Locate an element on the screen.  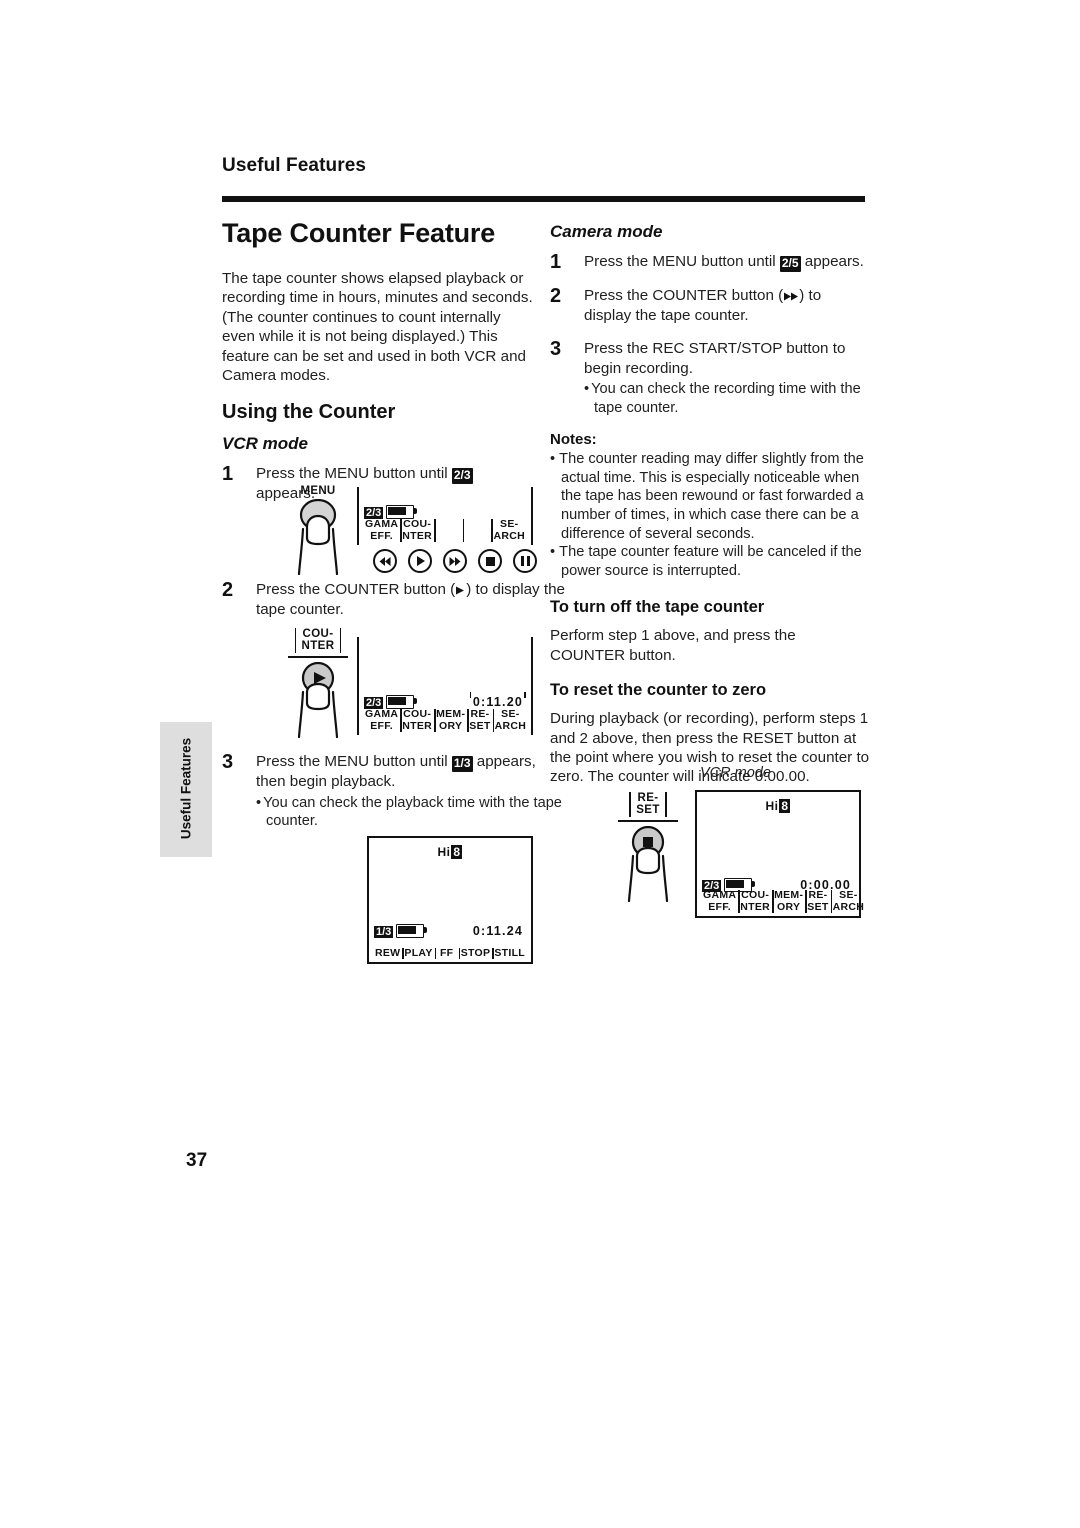
lcd-page-chip: 2/3 is located at coordinates (374, 513).